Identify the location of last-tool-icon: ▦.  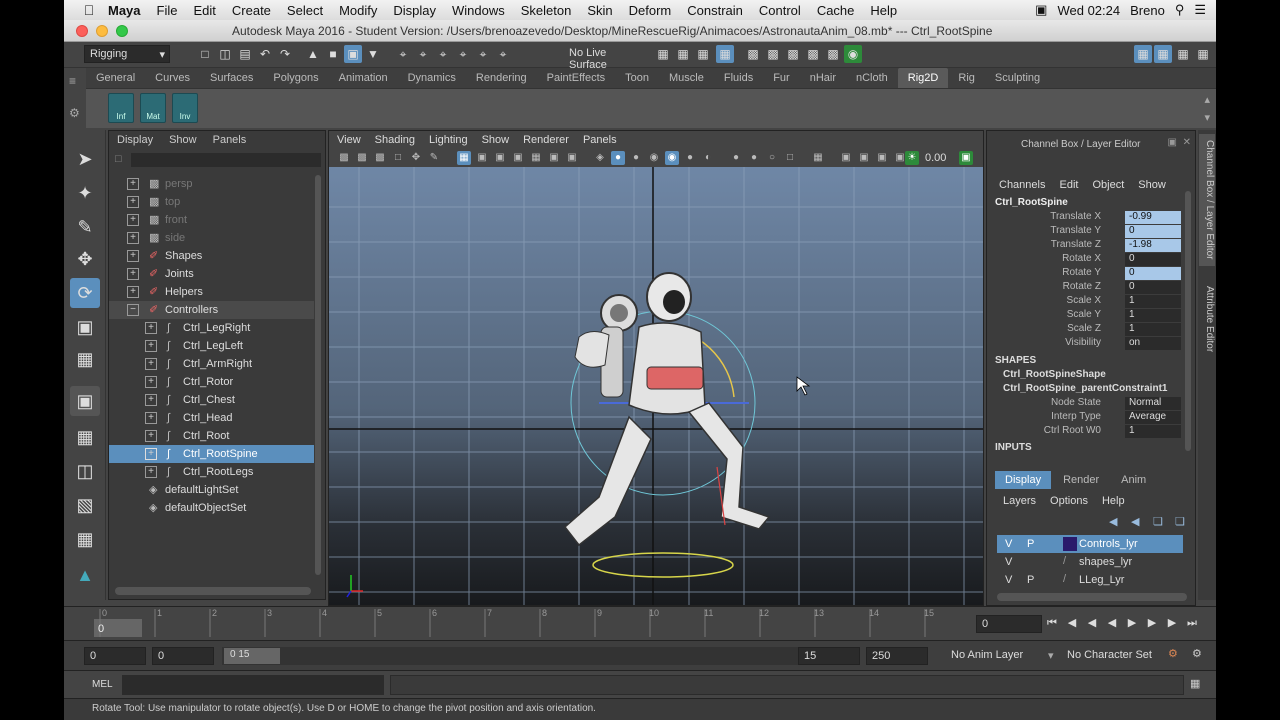
(85, 359).